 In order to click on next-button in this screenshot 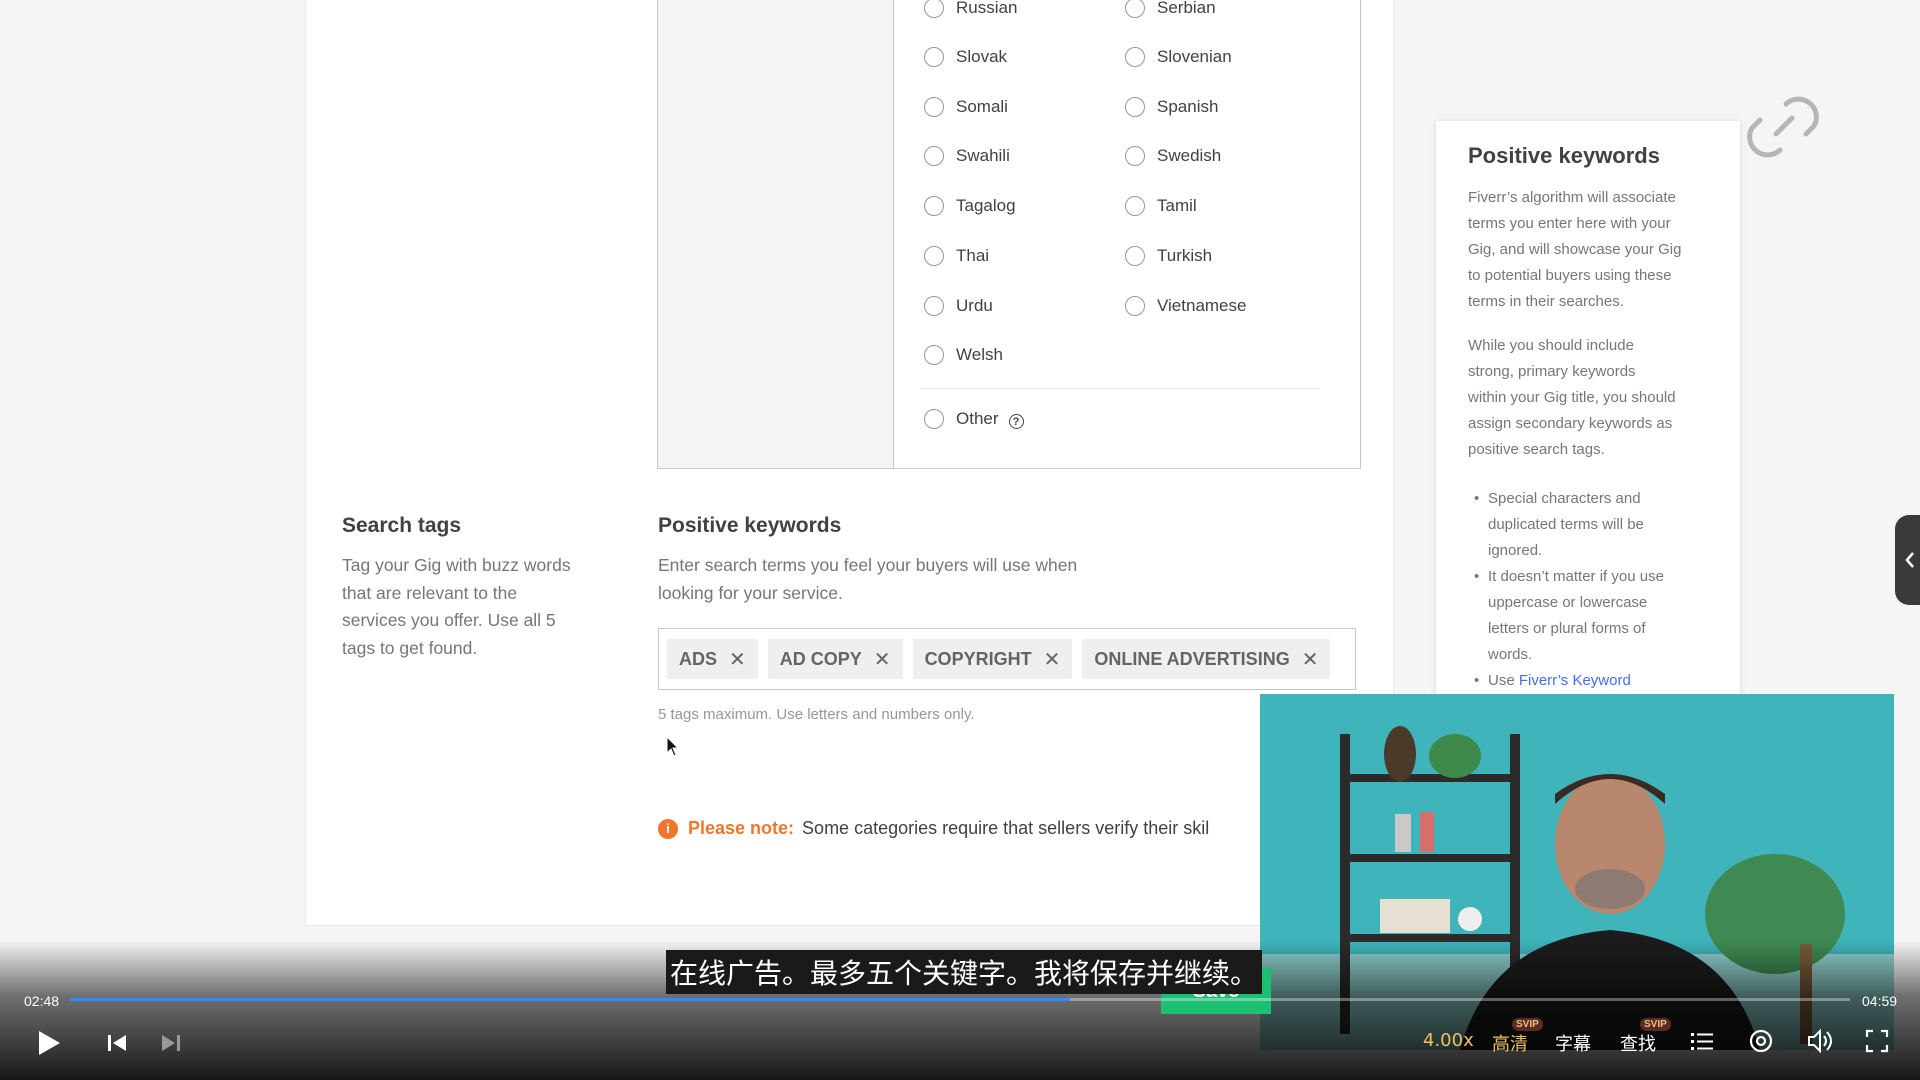, I will do `click(171, 1043)`.